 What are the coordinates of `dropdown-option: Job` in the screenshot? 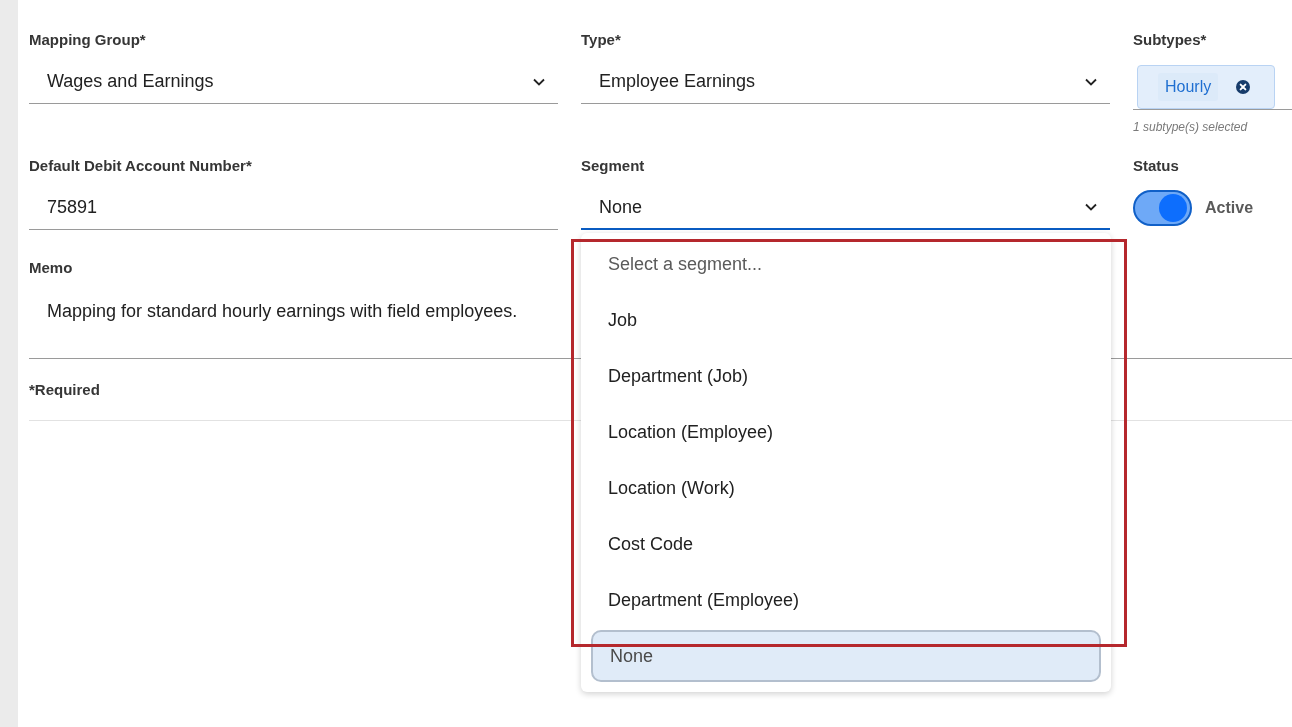 It's located at (846, 320).